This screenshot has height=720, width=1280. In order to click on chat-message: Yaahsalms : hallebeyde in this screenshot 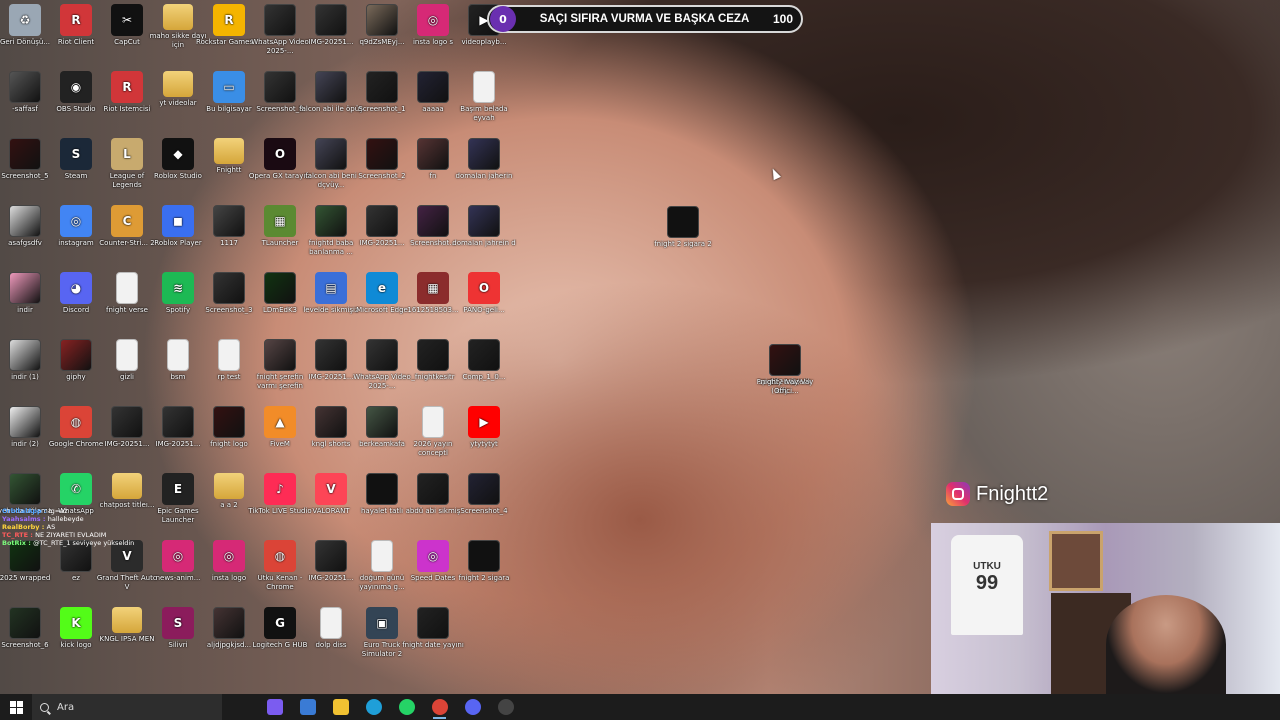, I will do `click(77, 519)`.